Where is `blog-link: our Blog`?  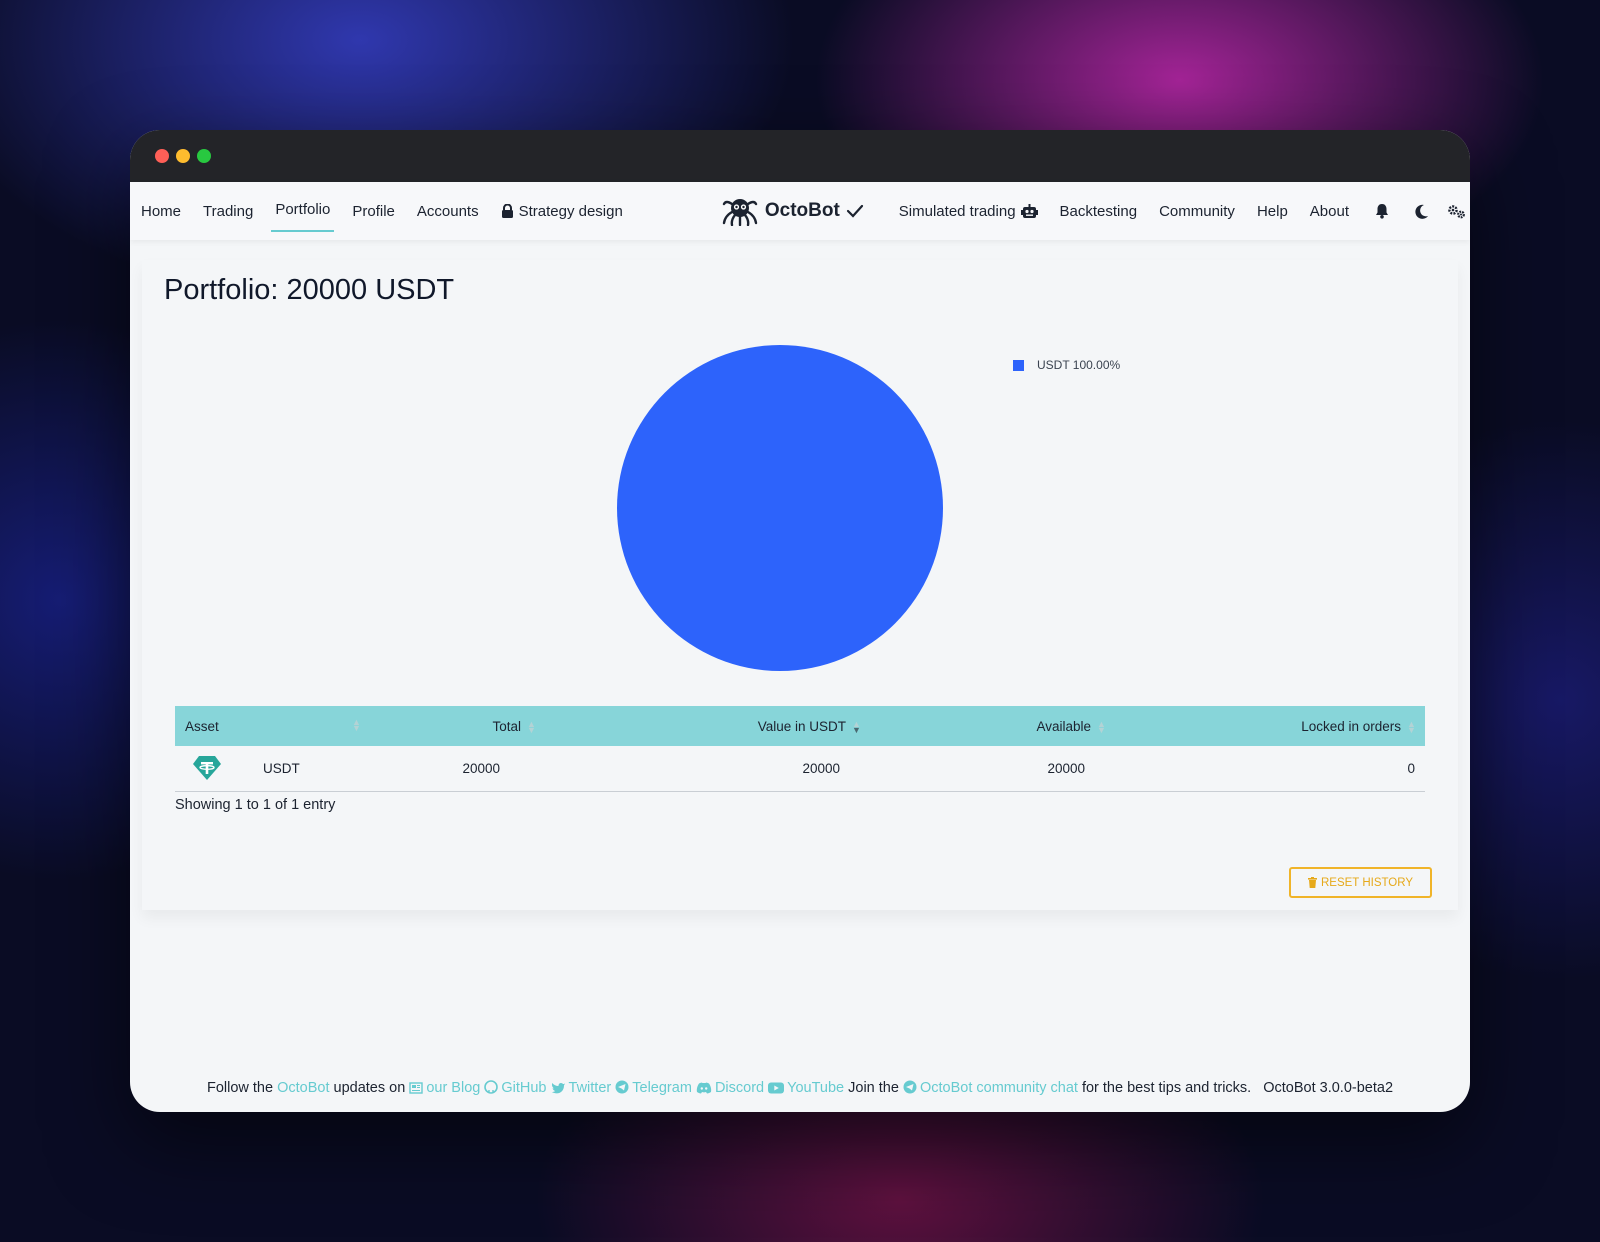
blog-link: our Blog is located at coordinates (444, 1088).